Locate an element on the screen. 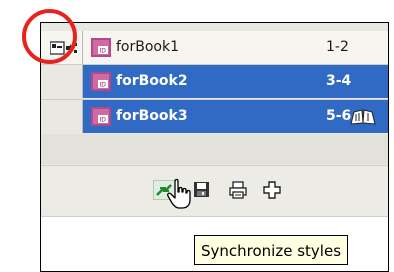 The height and width of the screenshot is (272, 394). book-name: forBook3 is located at coordinates (152, 116).